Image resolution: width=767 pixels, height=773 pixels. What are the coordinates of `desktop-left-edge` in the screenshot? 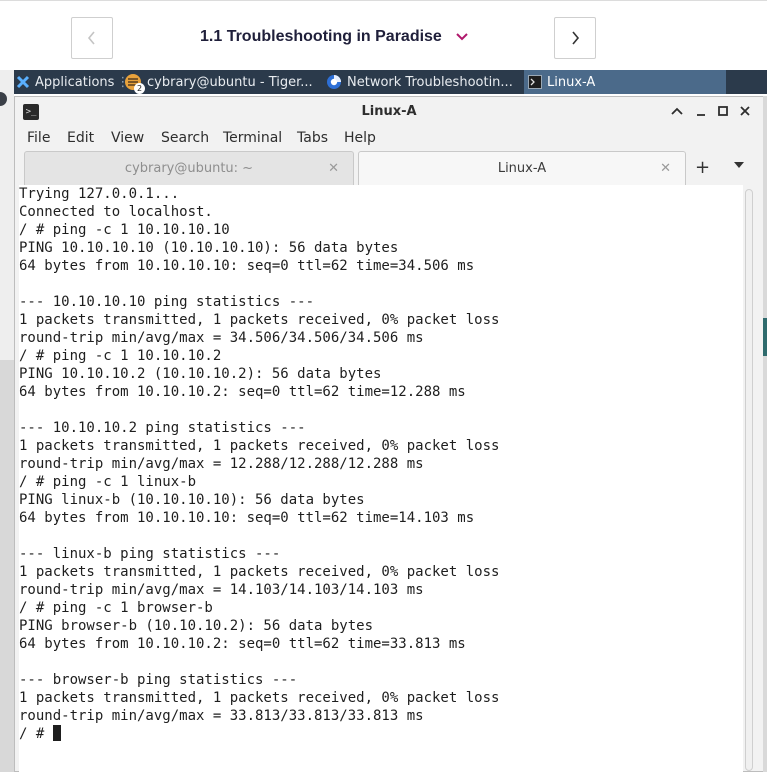 It's located at (7, 421).